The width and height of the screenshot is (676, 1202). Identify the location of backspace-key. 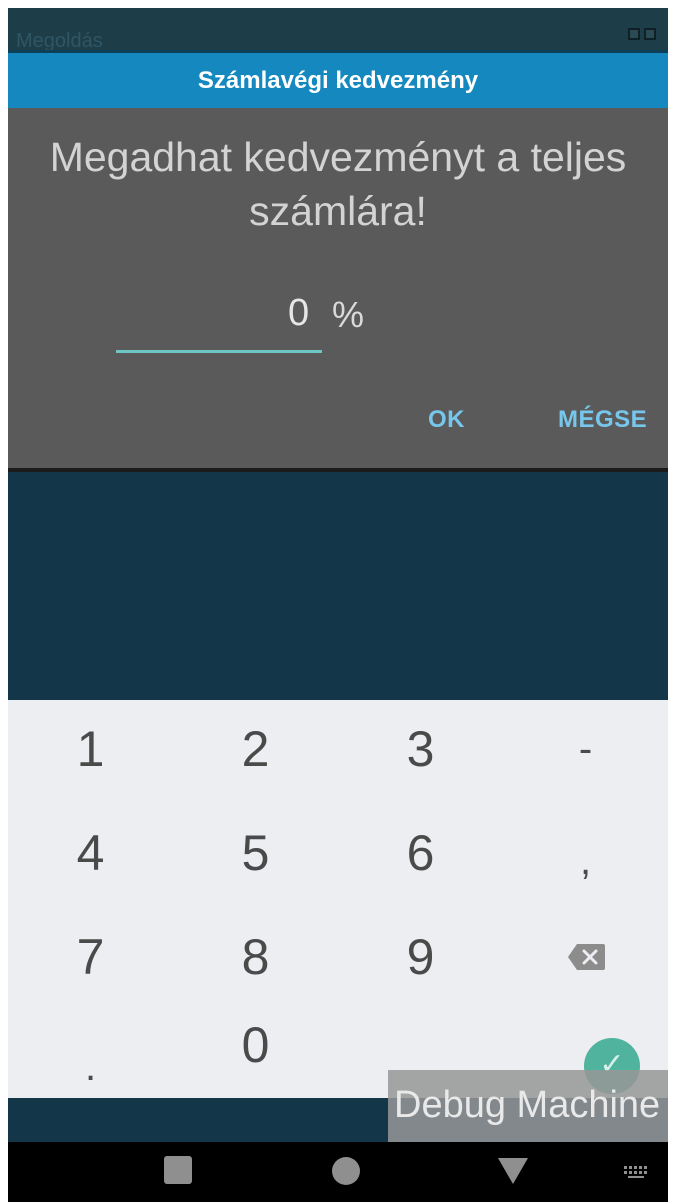
(585, 957).